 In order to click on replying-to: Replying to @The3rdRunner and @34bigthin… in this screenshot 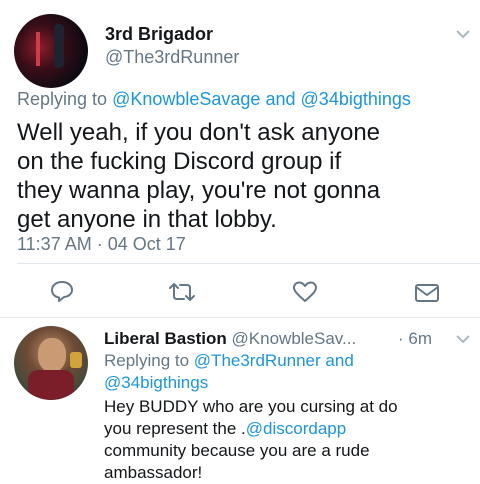, I will do `click(229, 372)`.